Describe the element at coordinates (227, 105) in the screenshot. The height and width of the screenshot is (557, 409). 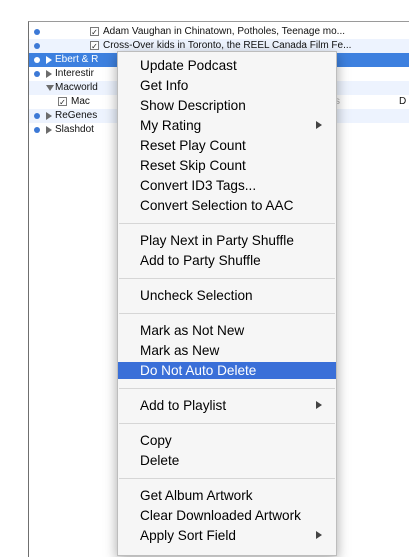
I see `menu-item-show-description: Show Description` at that location.